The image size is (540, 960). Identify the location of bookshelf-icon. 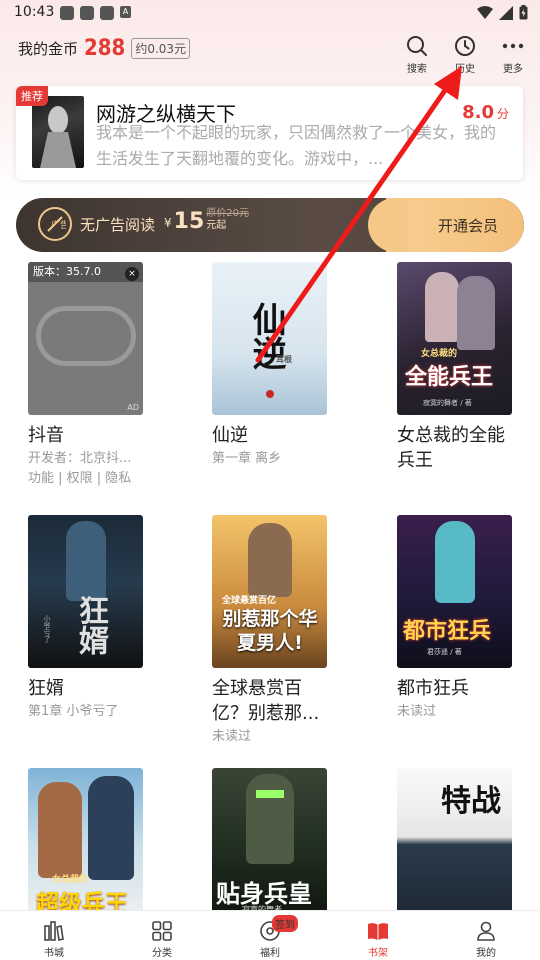
(378, 931).